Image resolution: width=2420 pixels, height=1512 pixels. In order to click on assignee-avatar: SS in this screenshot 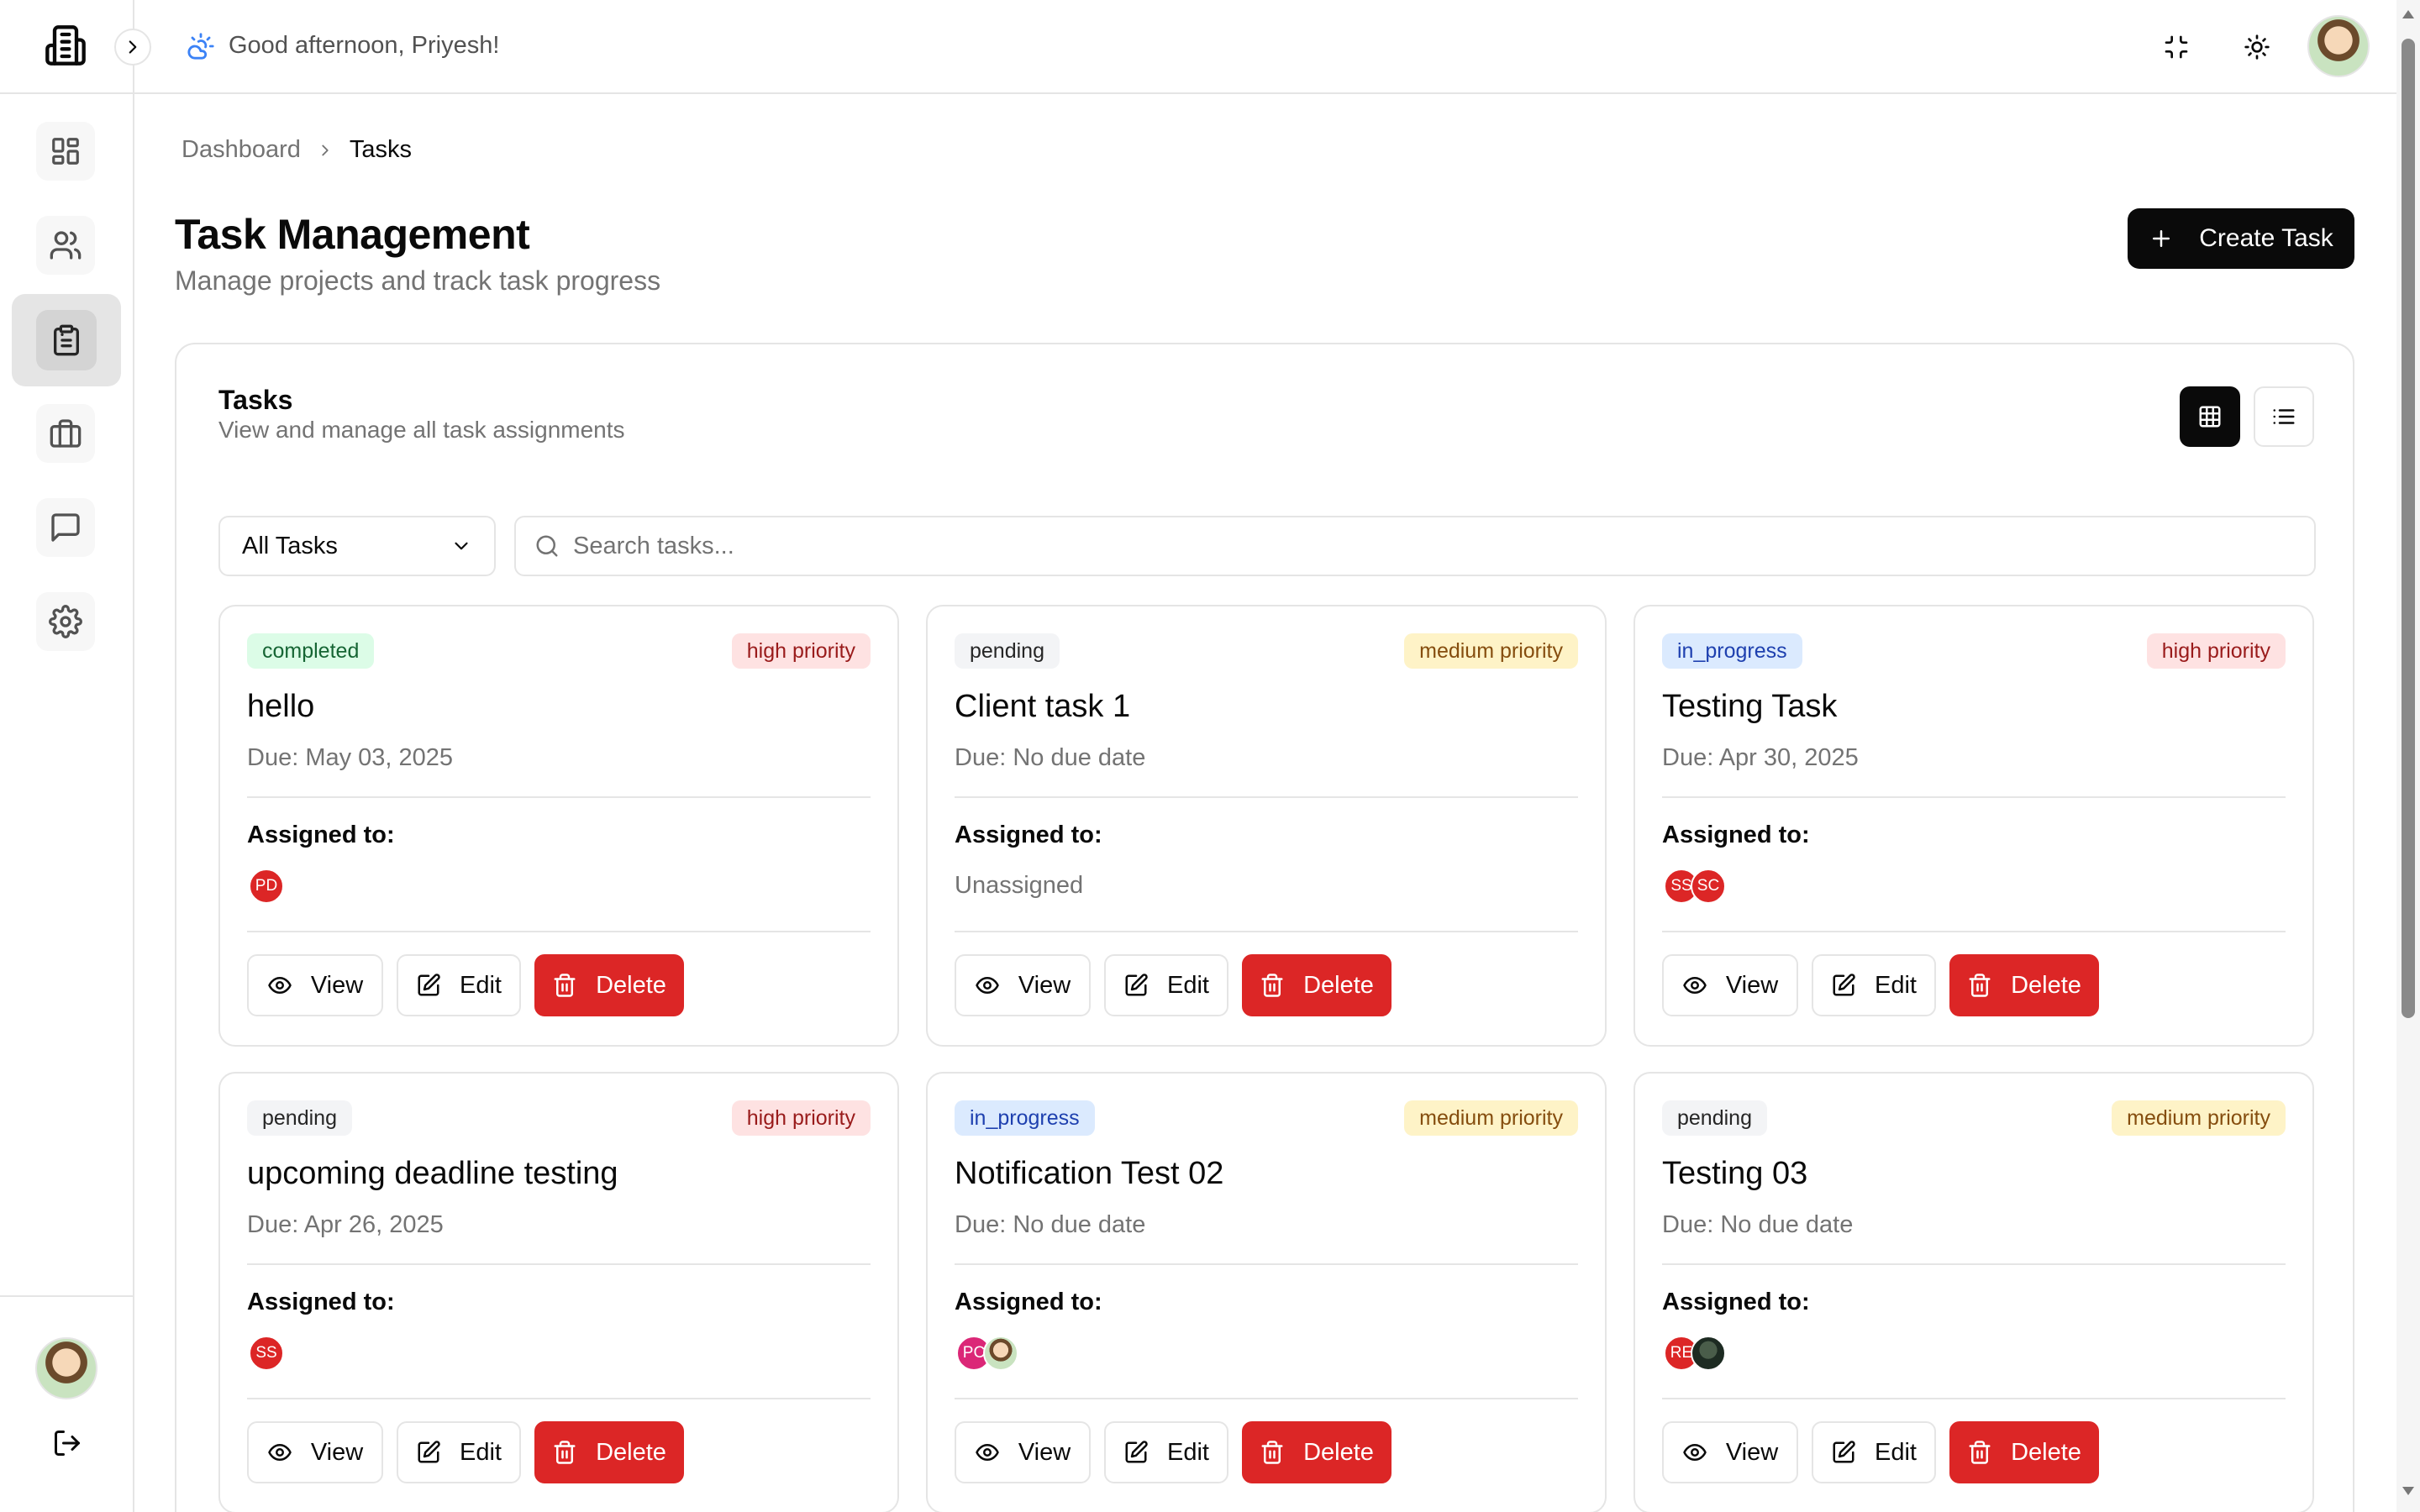, I will do `click(266, 1353)`.